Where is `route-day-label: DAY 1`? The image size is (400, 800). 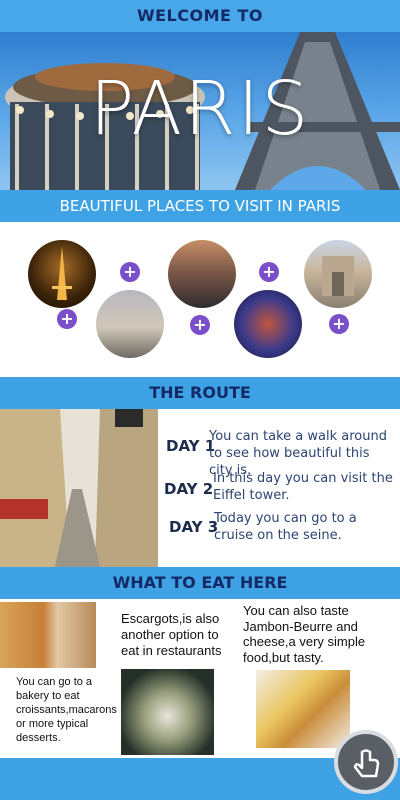
route-day-label: DAY 1 is located at coordinates (191, 446).